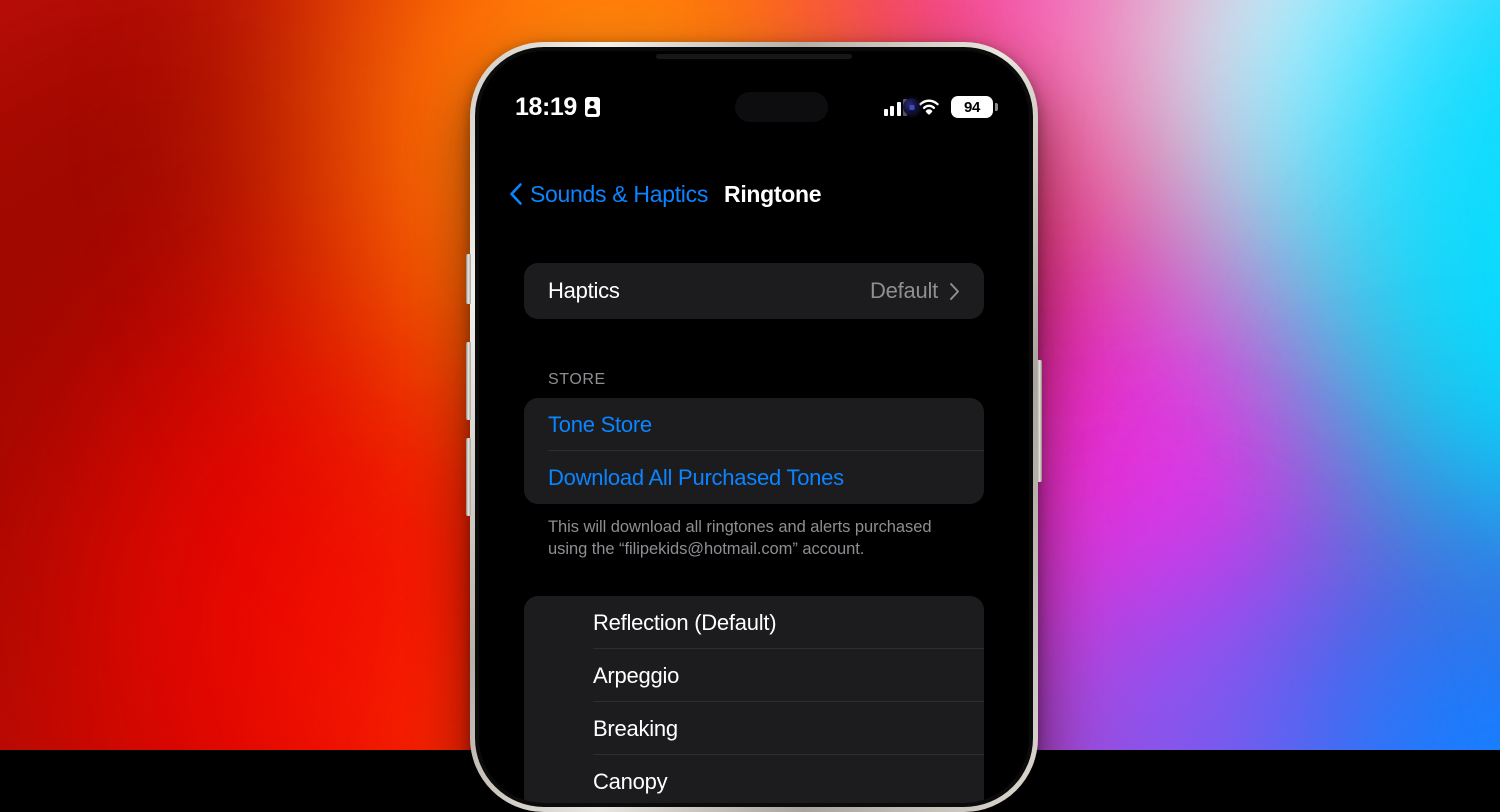 The width and height of the screenshot is (1500, 812). What do you see at coordinates (635, 729) in the screenshot?
I see `ringtone-label: Breaking` at bounding box center [635, 729].